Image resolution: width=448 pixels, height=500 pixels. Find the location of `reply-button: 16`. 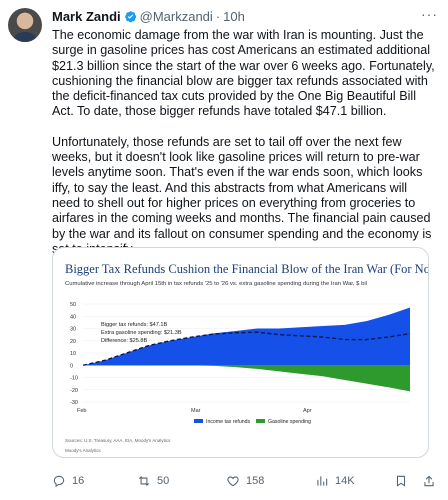

reply-button: 16 is located at coordinates (68, 481).